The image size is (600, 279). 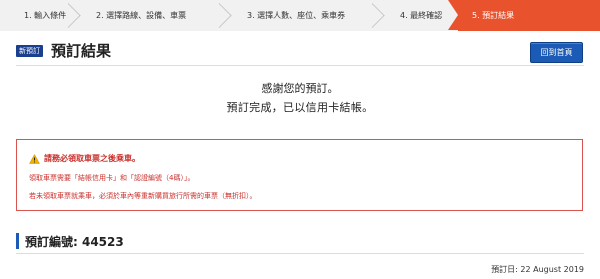 I want to click on step-label: 2. 選擇路線、設備、車票, so click(x=141, y=15).